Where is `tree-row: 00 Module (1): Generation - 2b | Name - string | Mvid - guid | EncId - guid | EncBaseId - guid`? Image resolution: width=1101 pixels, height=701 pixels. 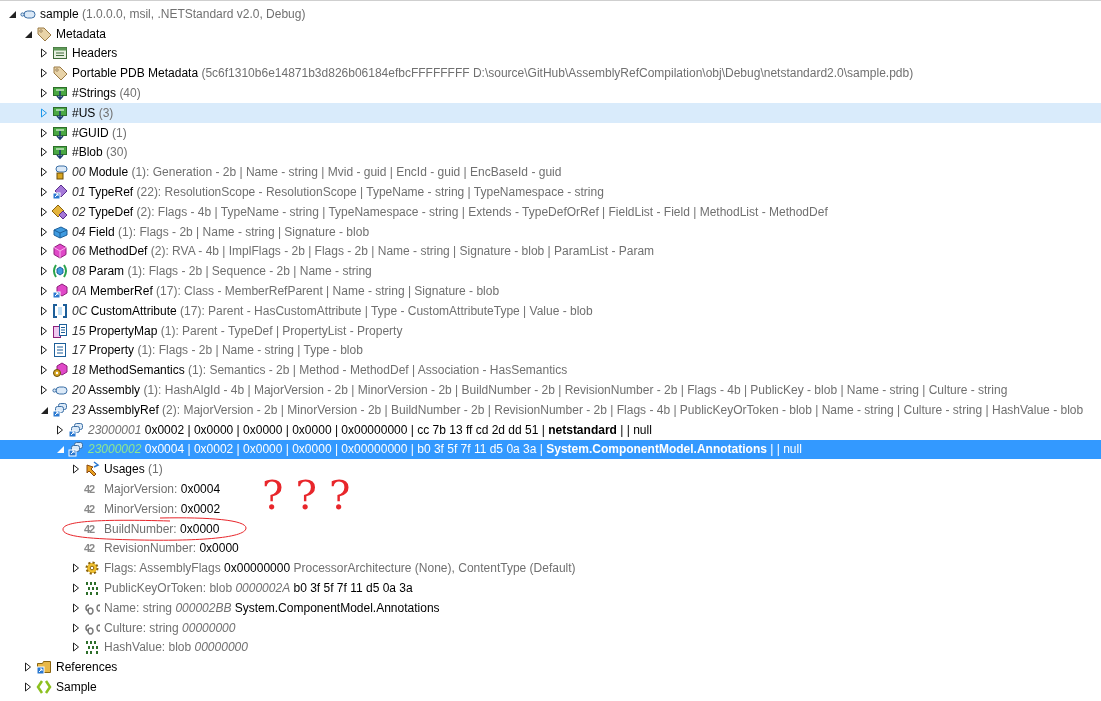
tree-row: 00 Module (1): Generation - 2b | Name - string | Mvid - guid | EncId - guid | EncBaseId - guid is located at coordinates (283, 172).